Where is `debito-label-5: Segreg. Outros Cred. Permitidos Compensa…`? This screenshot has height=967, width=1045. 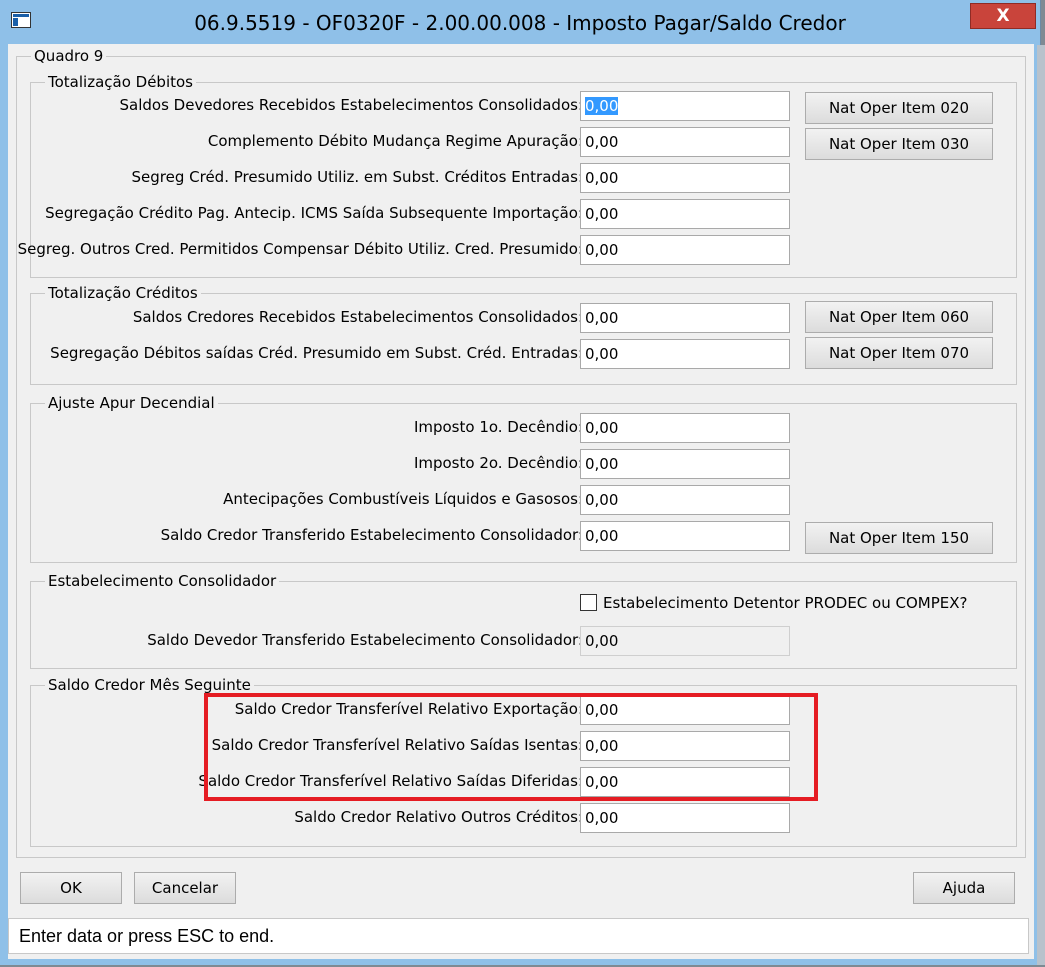 debito-label-5: Segreg. Outros Cred. Permitidos Compensa… is located at coordinates (300, 249).